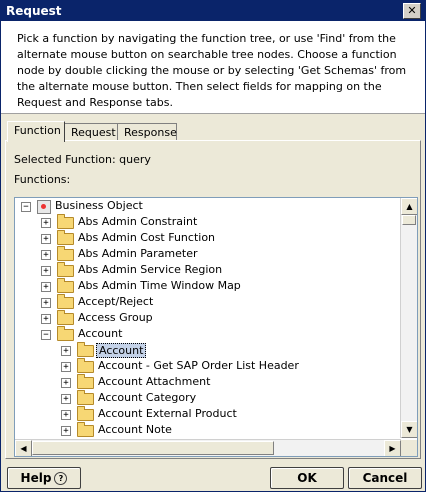 Image resolution: width=426 pixels, height=492 pixels. Describe the element at coordinates (42, 179) in the screenshot. I see `functions-label: Functions:` at that location.